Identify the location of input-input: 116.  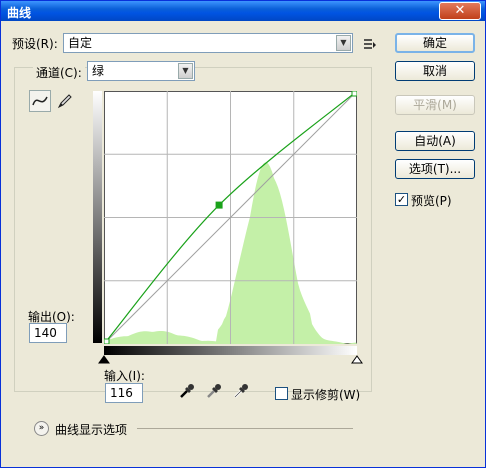
(124, 393).